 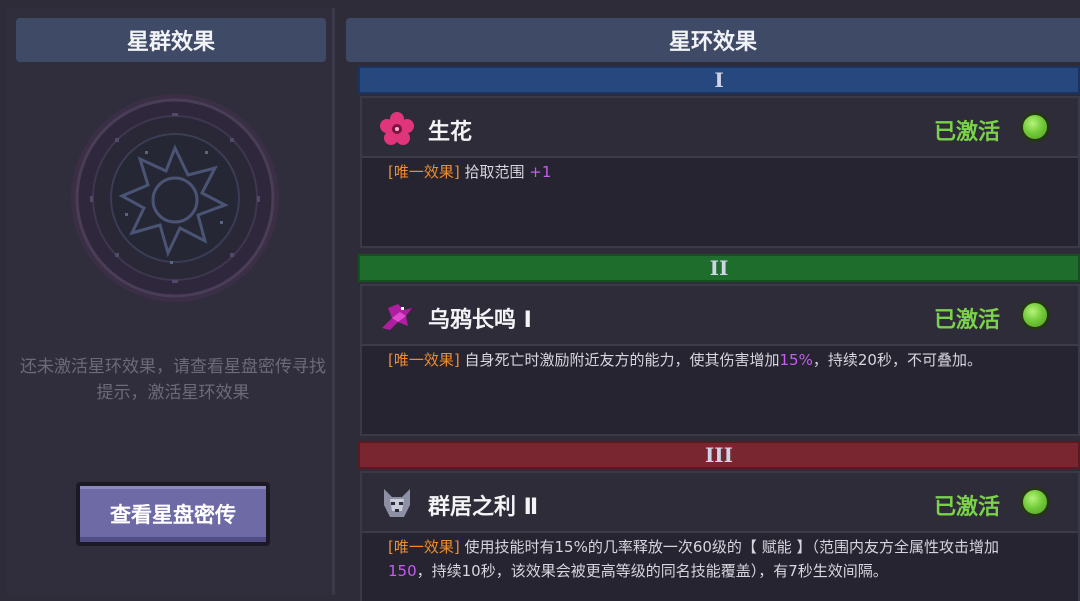 I want to click on tier-bar-1: I, so click(x=719, y=80).